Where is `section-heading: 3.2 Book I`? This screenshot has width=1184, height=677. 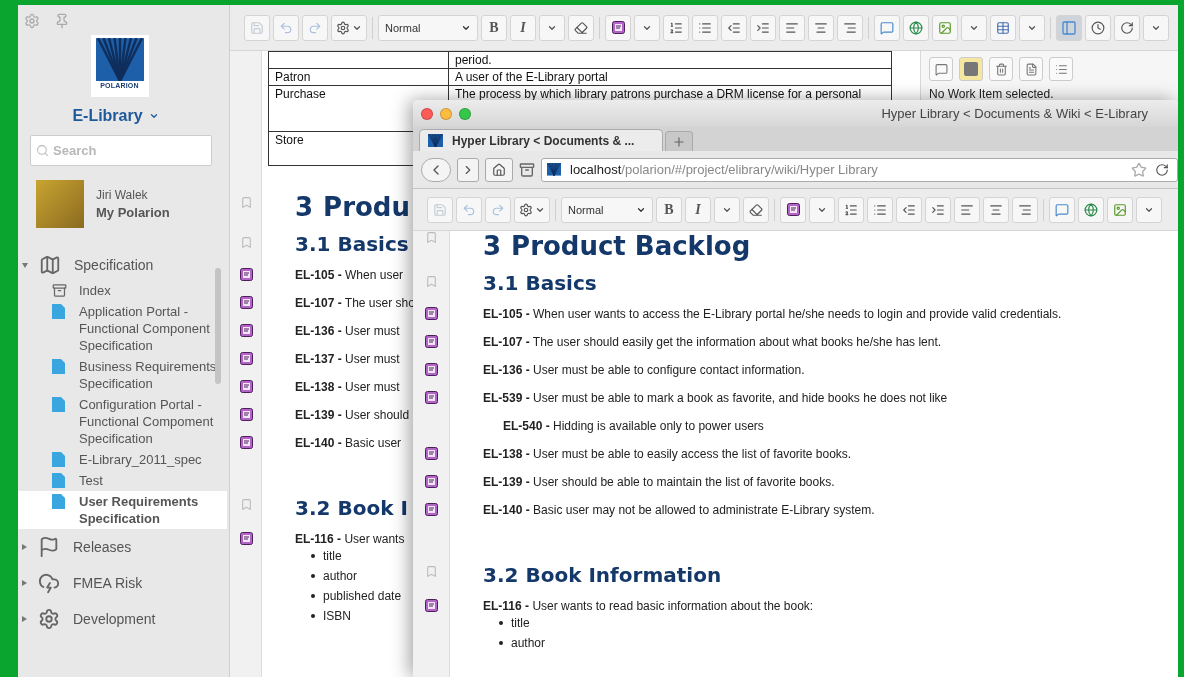 section-heading: 3.2 Book I is located at coordinates (351, 507).